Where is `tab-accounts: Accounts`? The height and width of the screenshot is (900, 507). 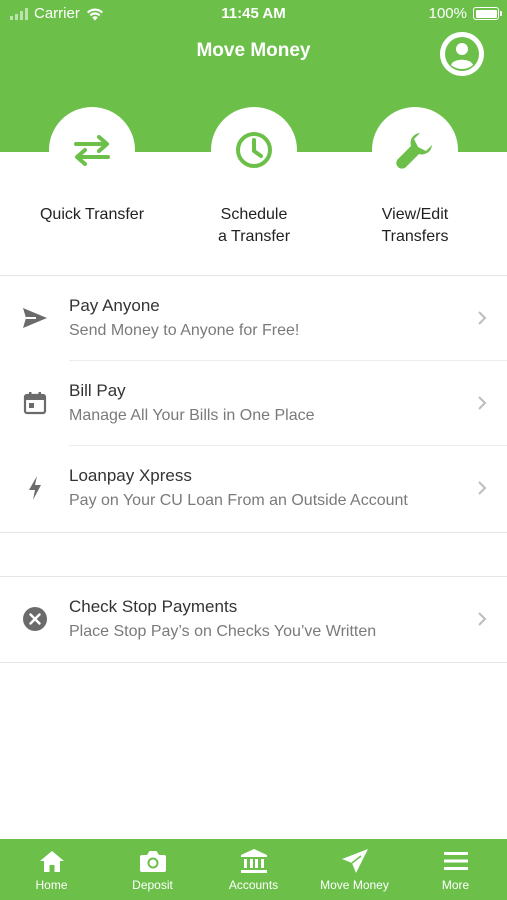 tab-accounts: Accounts is located at coordinates (253, 869).